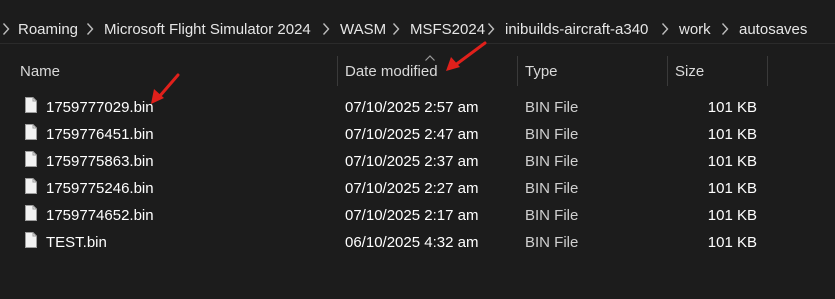 The width and height of the screenshot is (835, 299). What do you see at coordinates (689, 72) in the screenshot?
I see `column-header-size: Size` at bounding box center [689, 72].